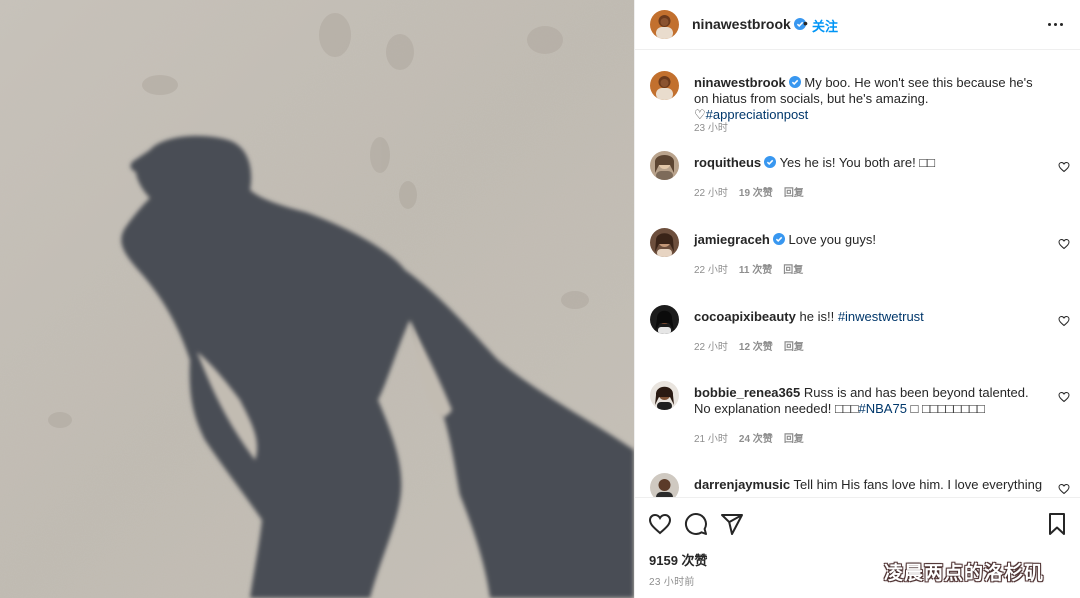 Image resolution: width=1080 pixels, height=598 pixels. I want to click on comment-message: he is!!, so click(817, 316).